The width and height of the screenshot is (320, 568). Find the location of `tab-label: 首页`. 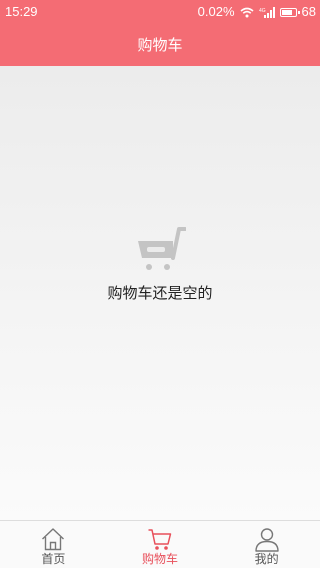

tab-label: 首页 is located at coordinates (53, 559).